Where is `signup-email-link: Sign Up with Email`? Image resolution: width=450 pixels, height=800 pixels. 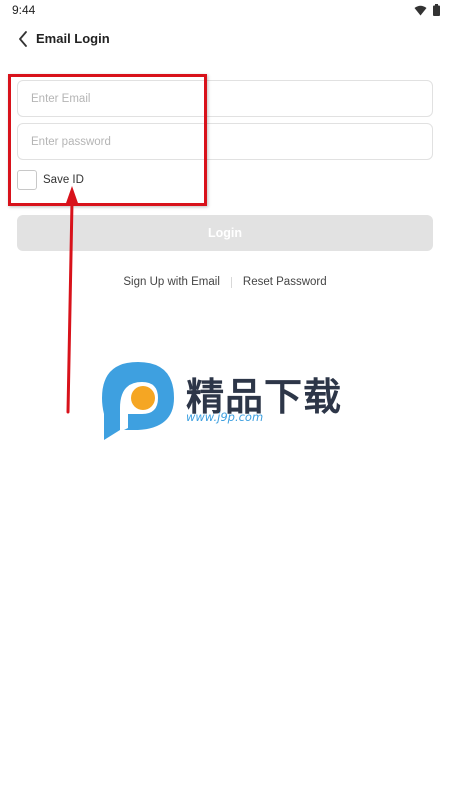
signup-email-link: Sign Up with Email is located at coordinates (171, 282).